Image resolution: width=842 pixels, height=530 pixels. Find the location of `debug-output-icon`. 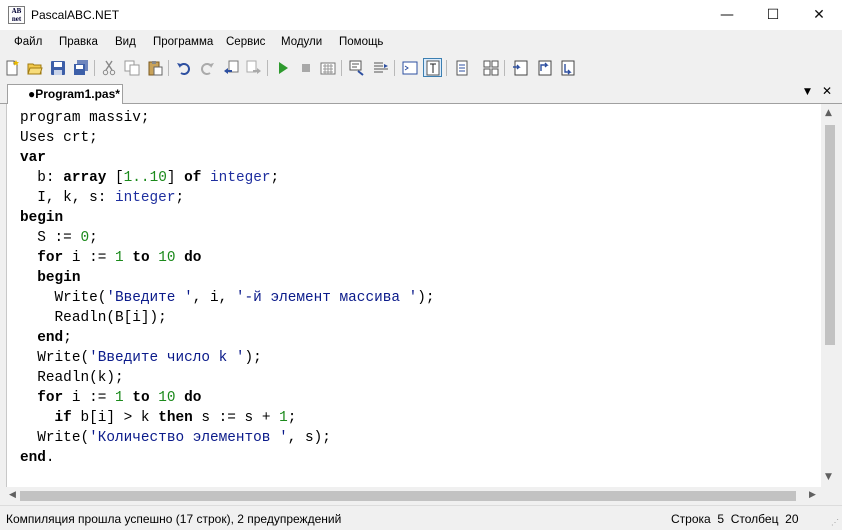

debug-output-icon is located at coordinates (356, 67).